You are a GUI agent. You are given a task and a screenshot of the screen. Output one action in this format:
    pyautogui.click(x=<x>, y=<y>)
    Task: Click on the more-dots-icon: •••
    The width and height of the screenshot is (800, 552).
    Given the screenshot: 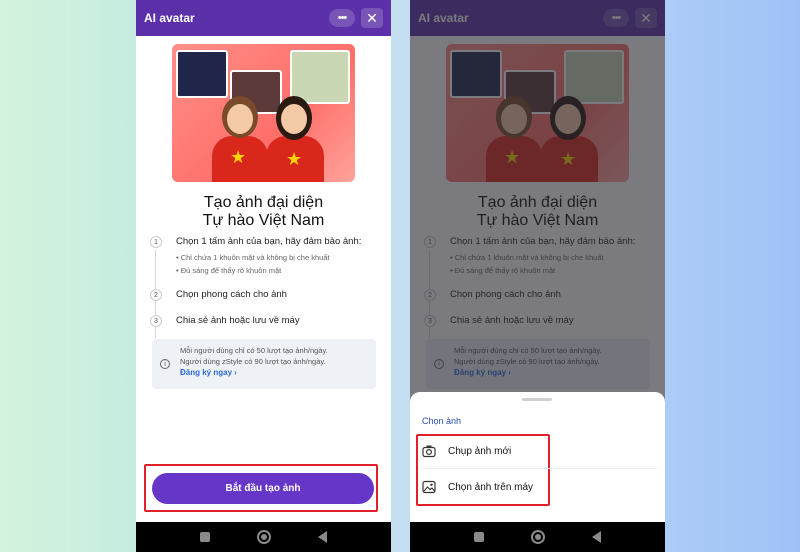 What is the action you would take?
    pyautogui.click(x=342, y=18)
    